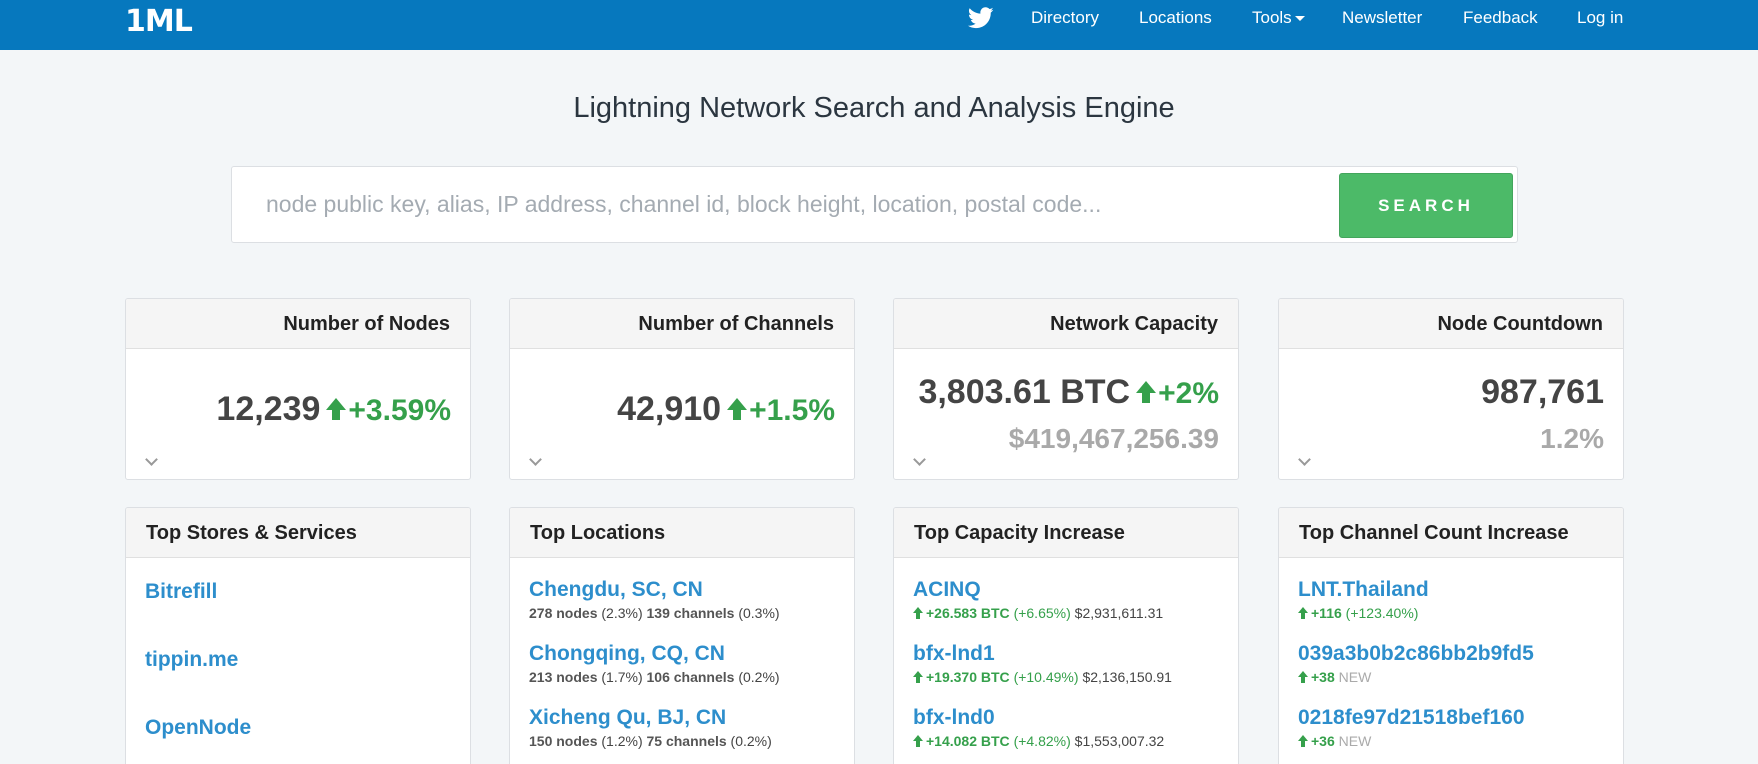 Image resolution: width=1758 pixels, height=764 pixels. Describe the element at coordinates (759, 677) in the screenshot. I see `channel-pct: (0.2%)` at that location.